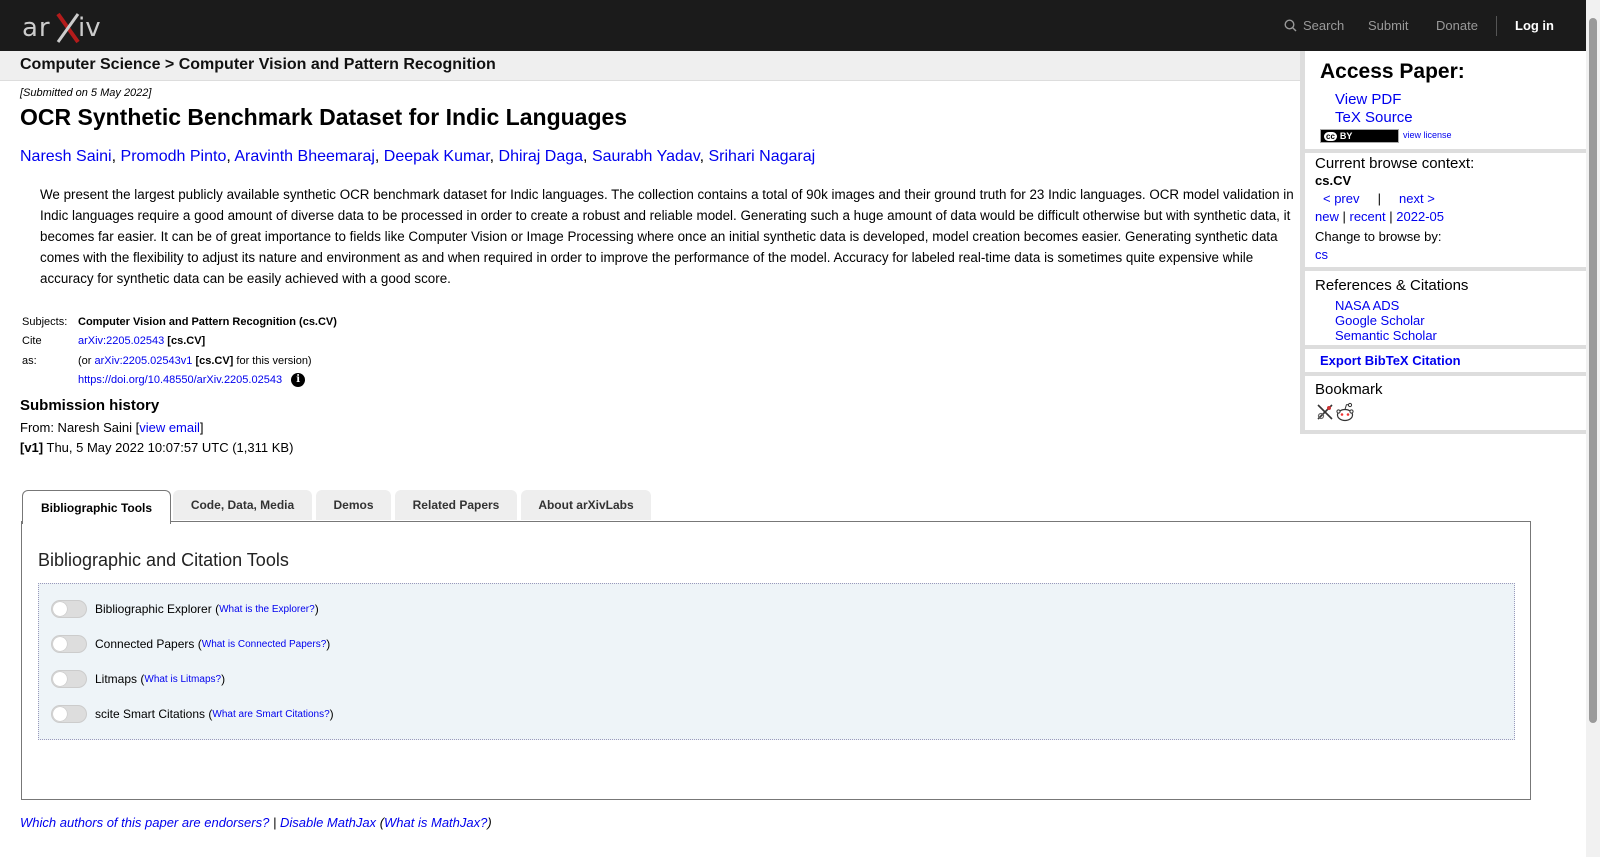  I want to click on cite-label: Cite as:, so click(32, 351).